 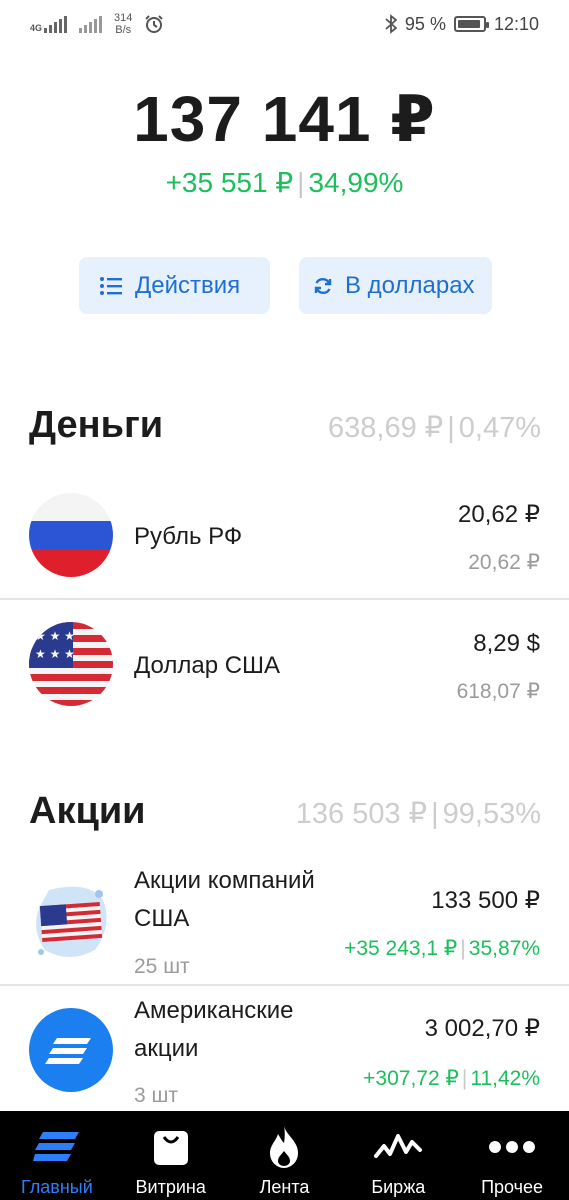 What do you see at coordinates (516, 23) in the screenshot?
I see `clock: 12:10` at bounding box center [516, 23].